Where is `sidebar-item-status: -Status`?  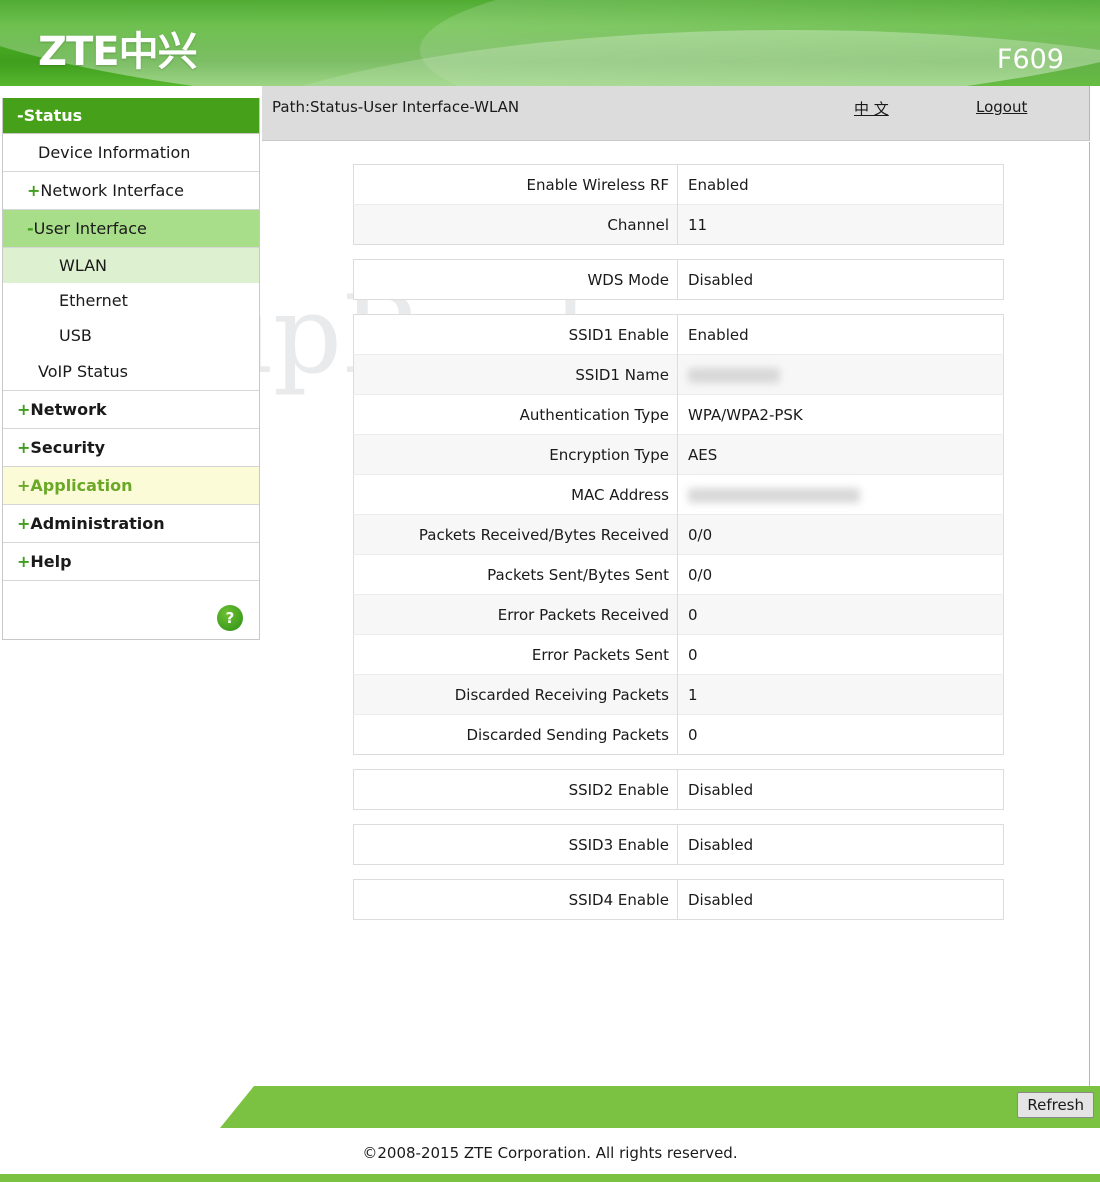 sidebar-item-status: -Status is located at coordinates (131, 116).